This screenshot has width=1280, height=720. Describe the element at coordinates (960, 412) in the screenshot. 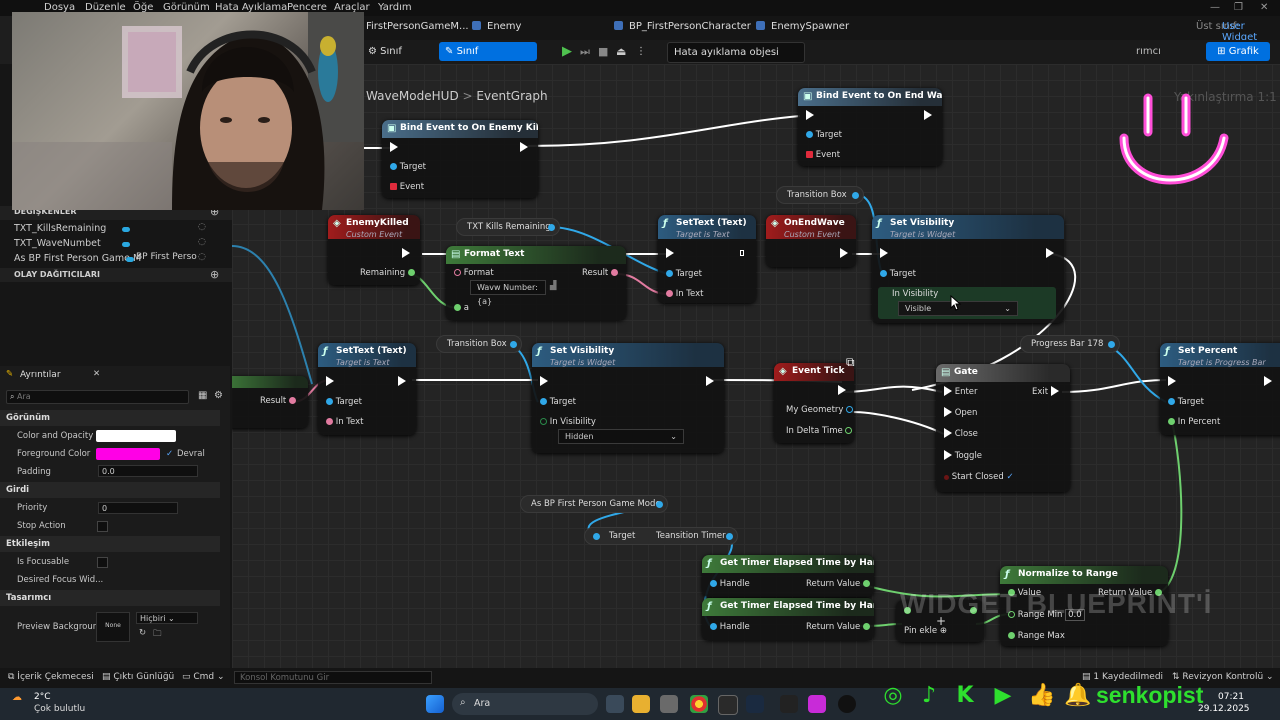

I see `open-pin: Open` at that location.